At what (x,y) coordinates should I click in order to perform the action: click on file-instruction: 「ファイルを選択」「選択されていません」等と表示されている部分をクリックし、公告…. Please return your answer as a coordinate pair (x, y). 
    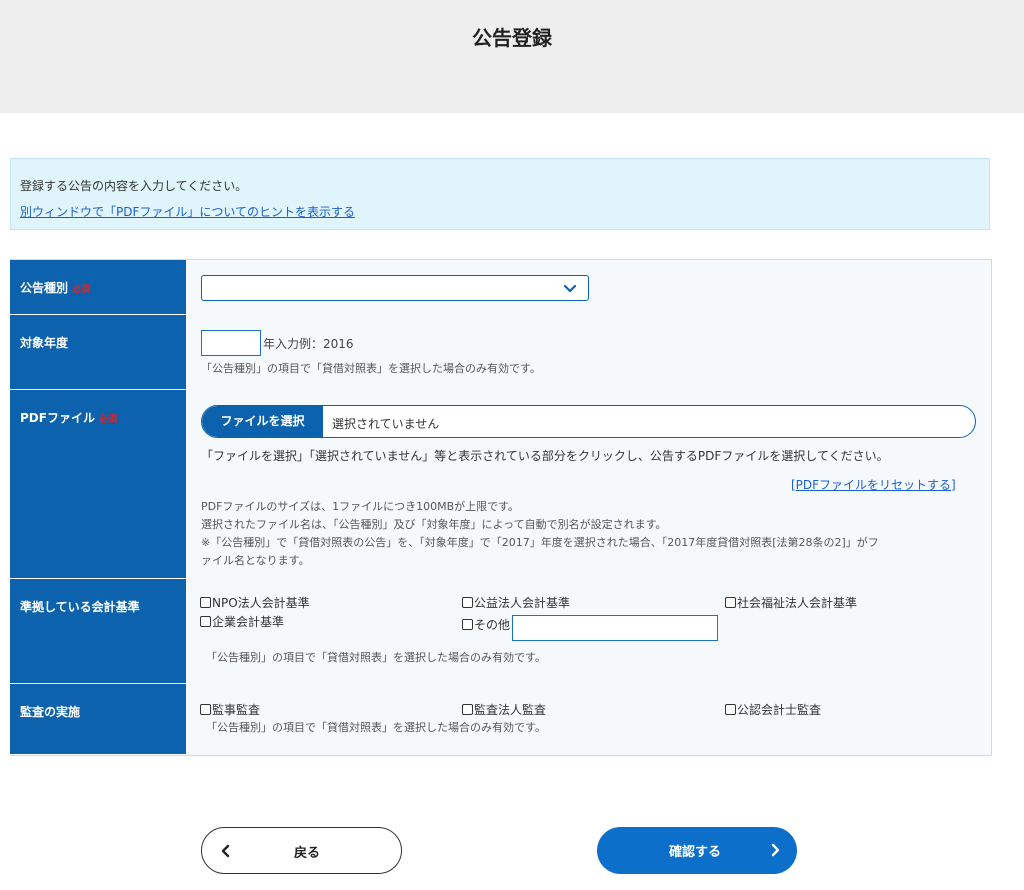
    Looking at the image, I should click on (545, 456).